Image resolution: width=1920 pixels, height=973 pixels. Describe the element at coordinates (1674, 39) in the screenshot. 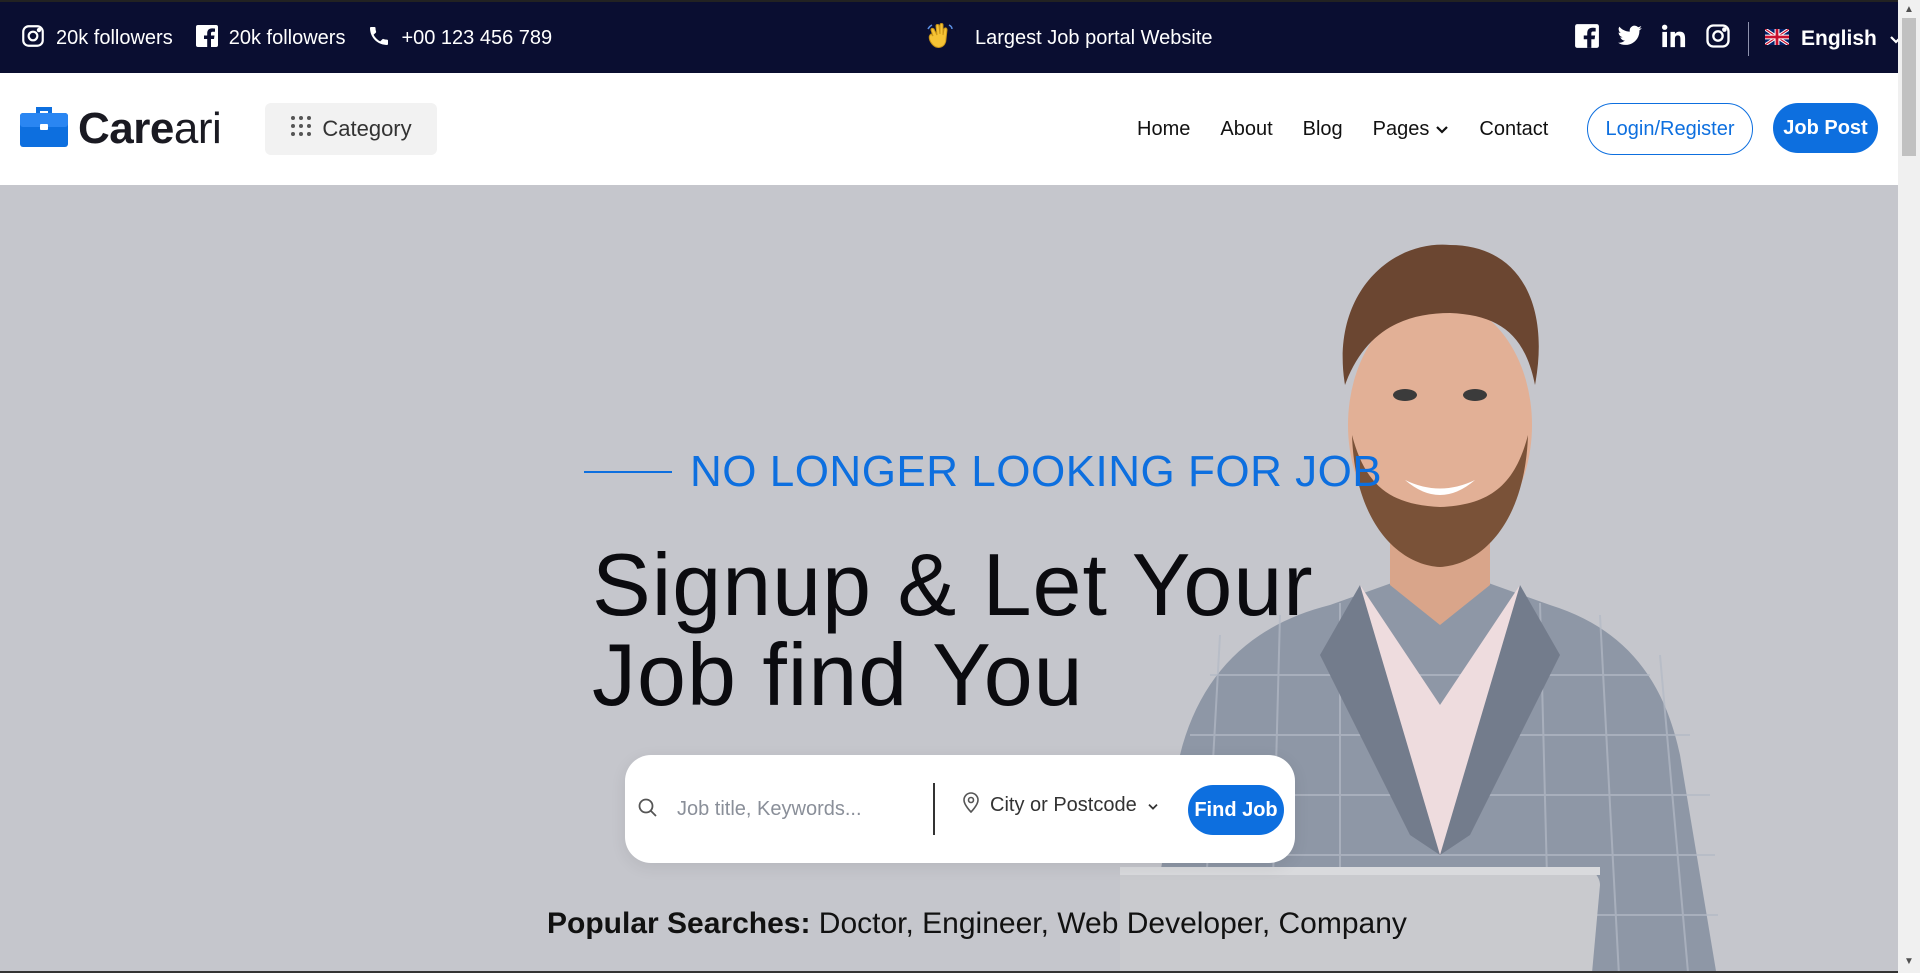

I see `linkedin-icon` at that location.